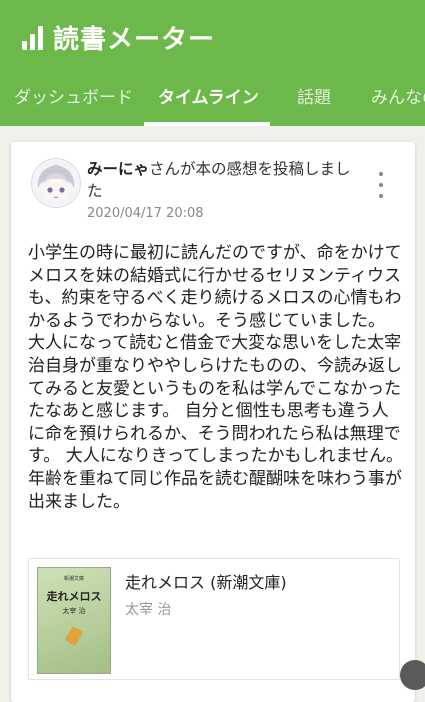 Image resolution: width=425 pixels, height=702 pixels. I want to click on tab-bar: ダッシュボード タイムライン 話題 みんなの, so click(212, 100).